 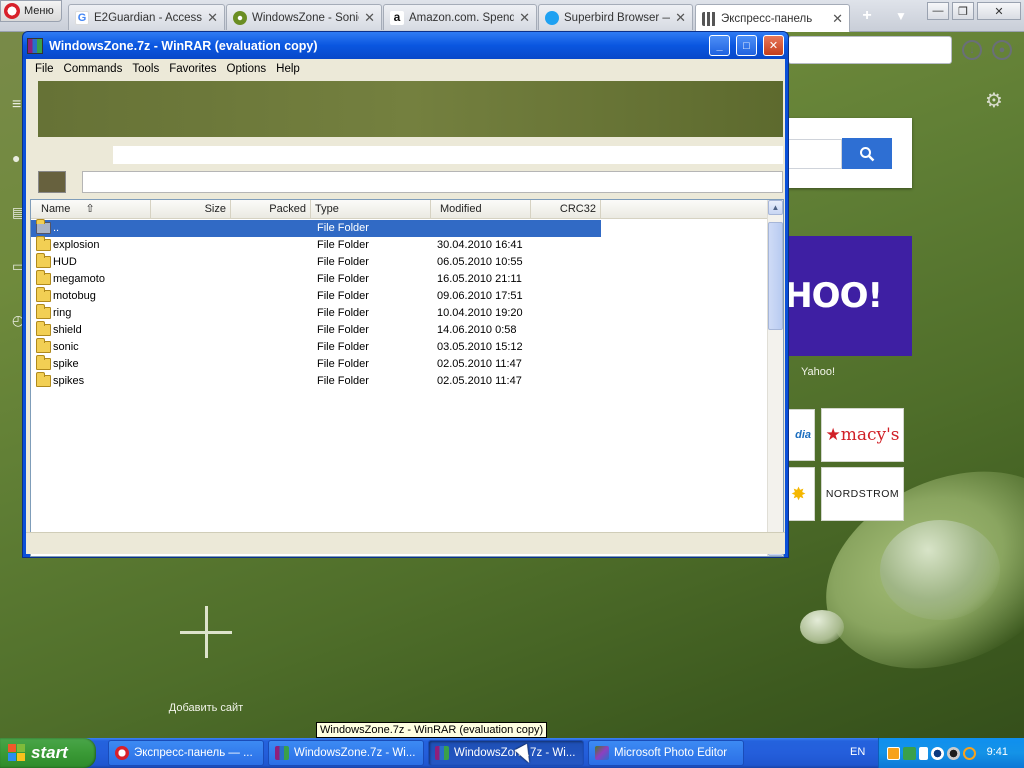 What do you see at coordinates (288, 69) in the screenshot?
I see `menu-help: Help` at bounding box center [288, 69].